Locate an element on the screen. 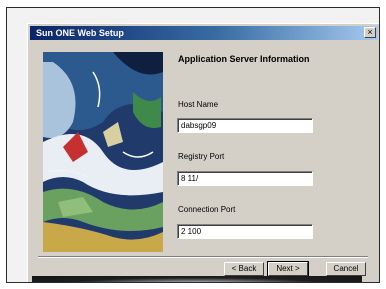  page-heading: Application Server Information is located at coordinates (244, 59).